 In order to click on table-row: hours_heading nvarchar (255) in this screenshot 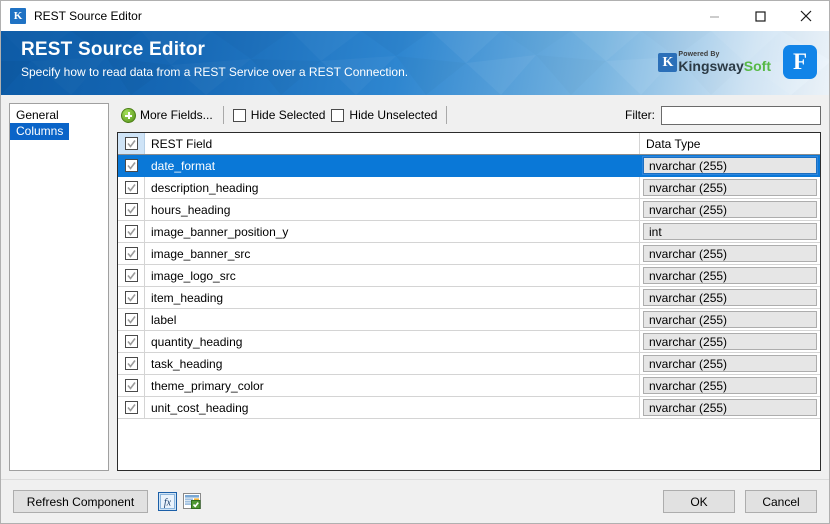, I will do `click(469, 210)`.